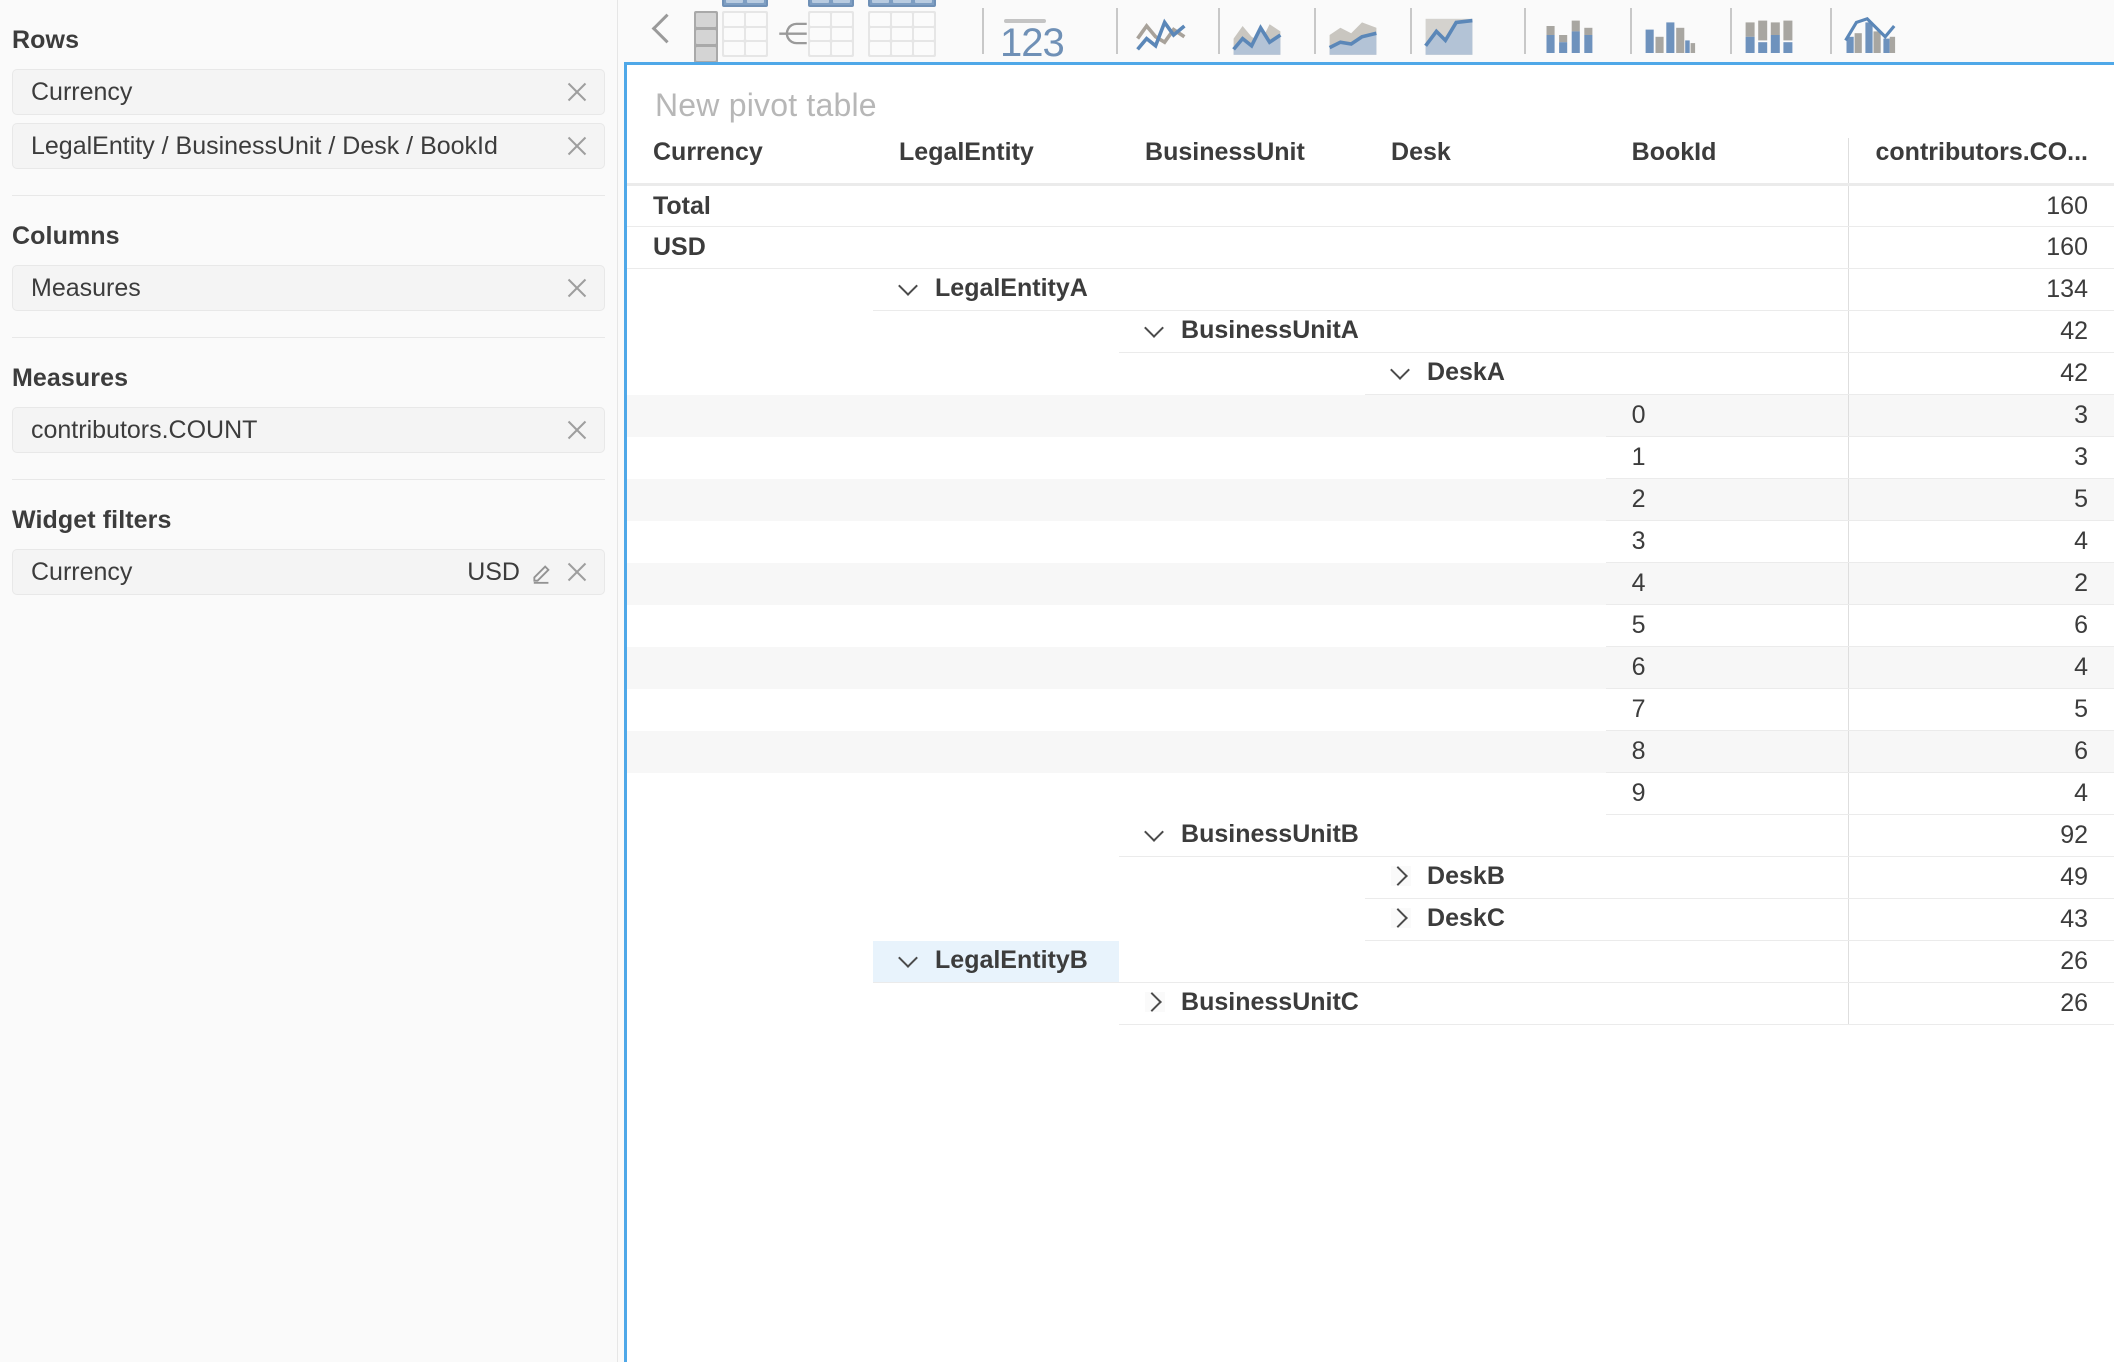 This screenshot has width=2114, height=1362. I want to click on cell-businessunit: BusinessUnitB, so click(1242, 835).